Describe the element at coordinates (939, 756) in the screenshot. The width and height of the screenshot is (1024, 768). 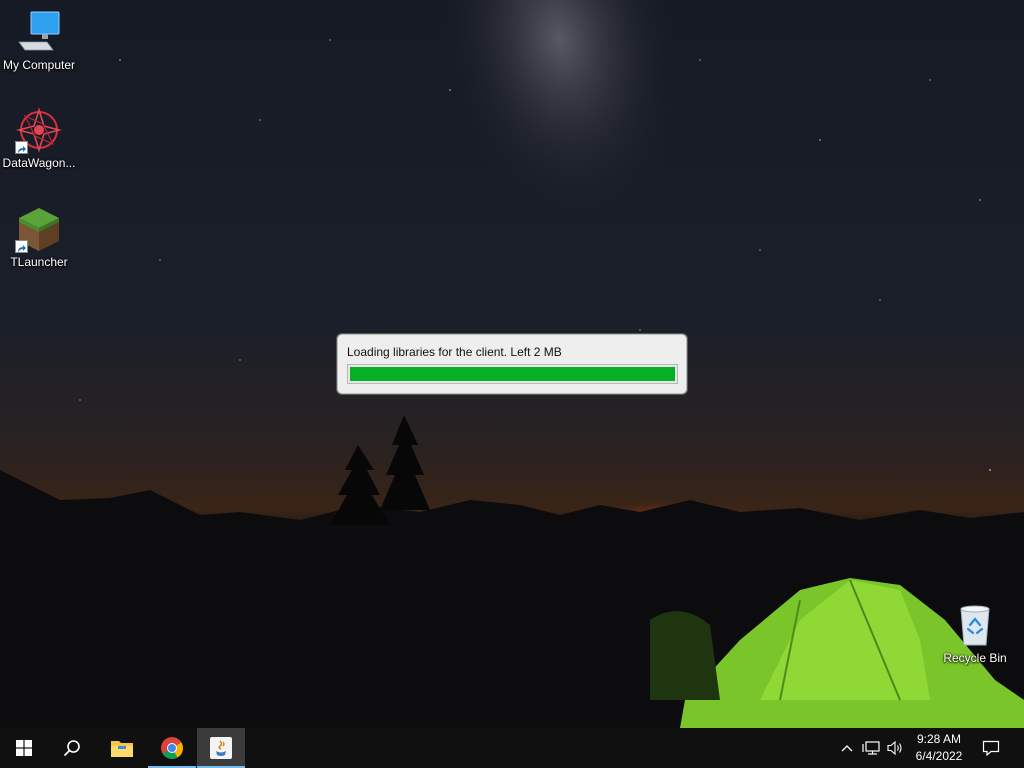
I see `clock-date: 6/4/2022` at that location.